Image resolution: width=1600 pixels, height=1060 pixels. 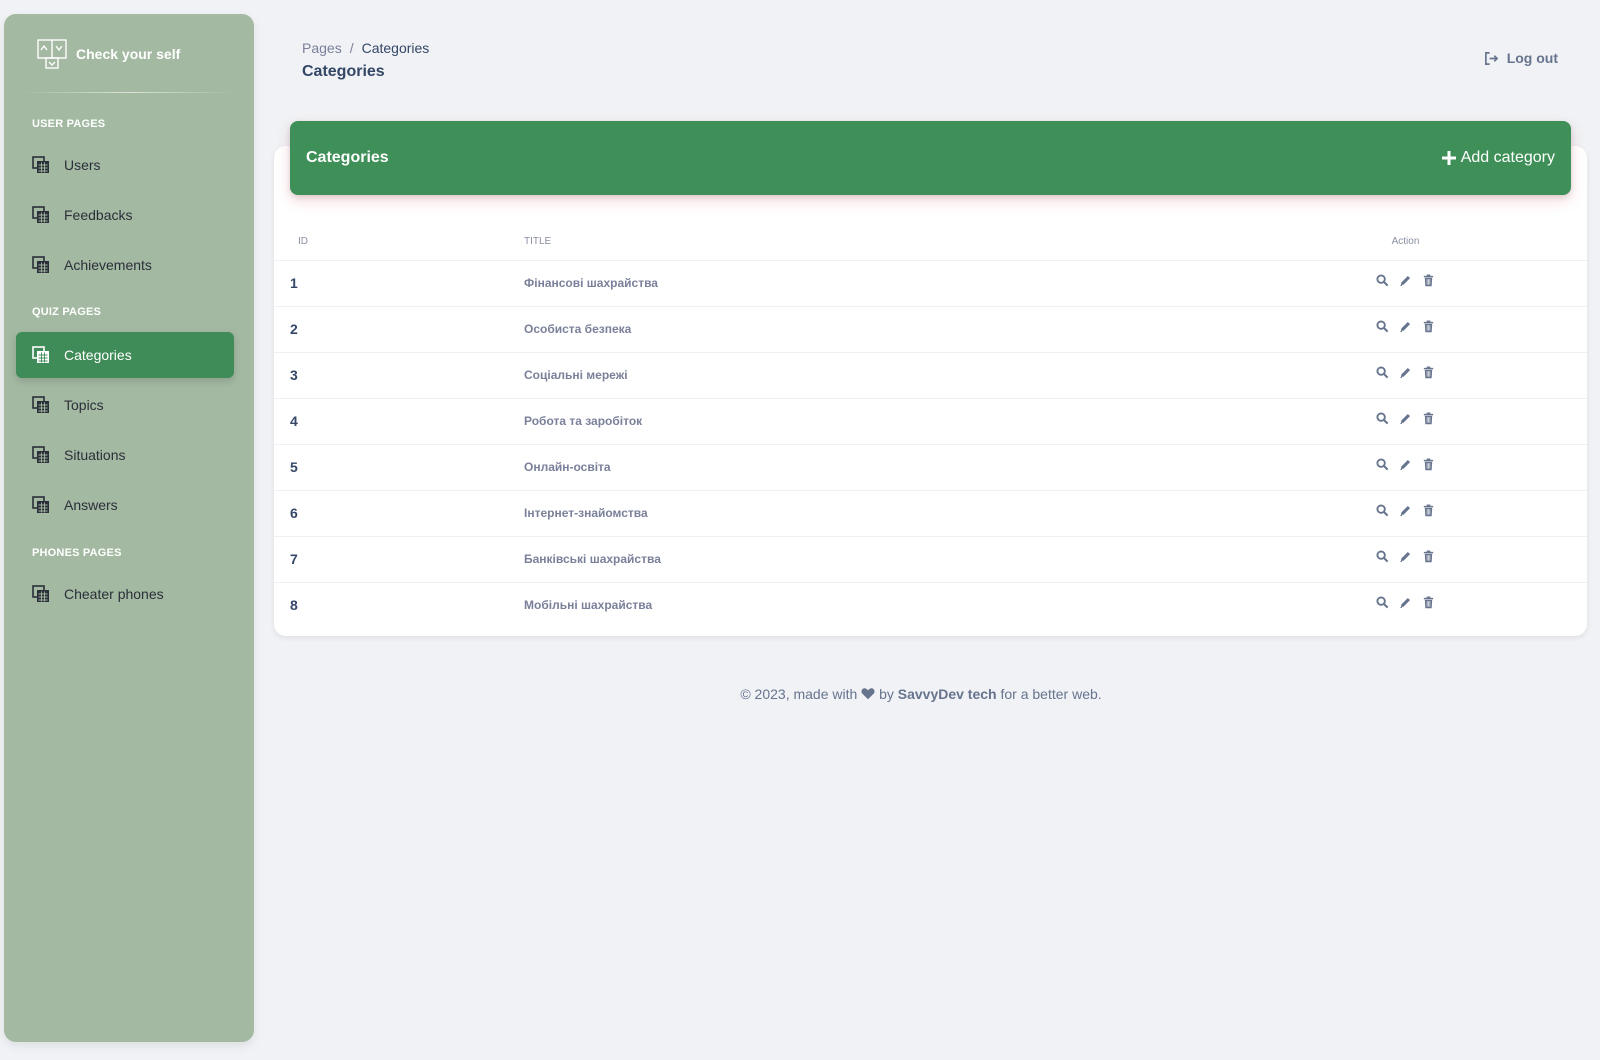 What do you see at coordinates (874, 242) in the screenshot?
I see `column-header-title: TITLE` at bounding box center [874, 242].